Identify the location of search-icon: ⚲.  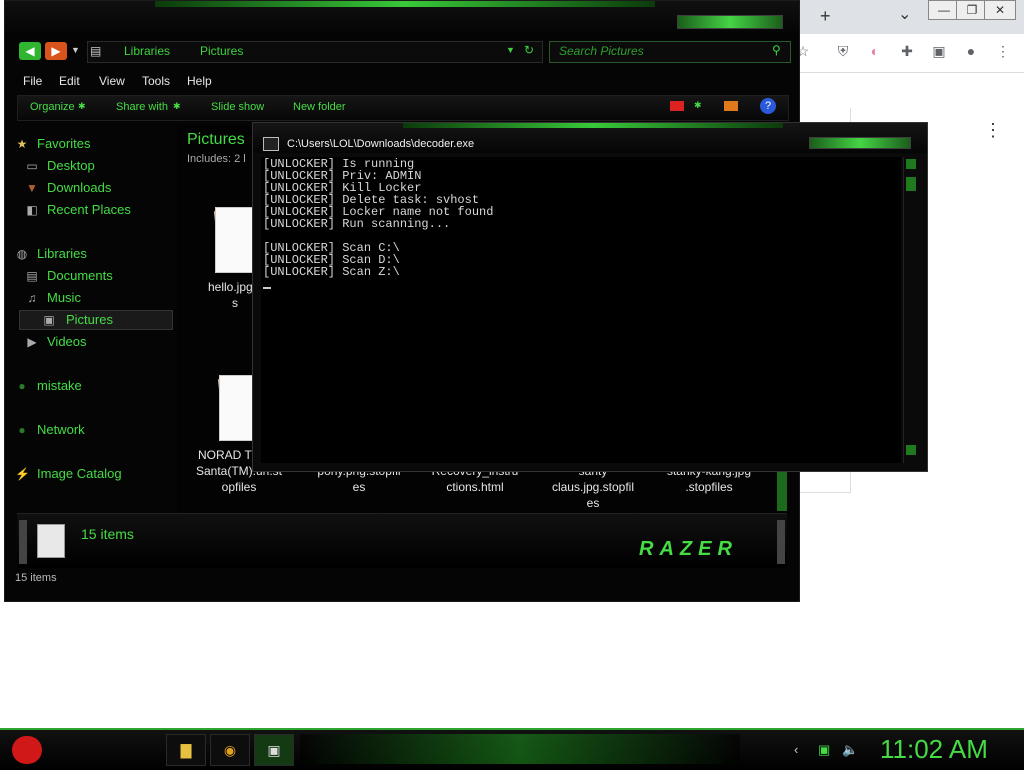
(776, 50).